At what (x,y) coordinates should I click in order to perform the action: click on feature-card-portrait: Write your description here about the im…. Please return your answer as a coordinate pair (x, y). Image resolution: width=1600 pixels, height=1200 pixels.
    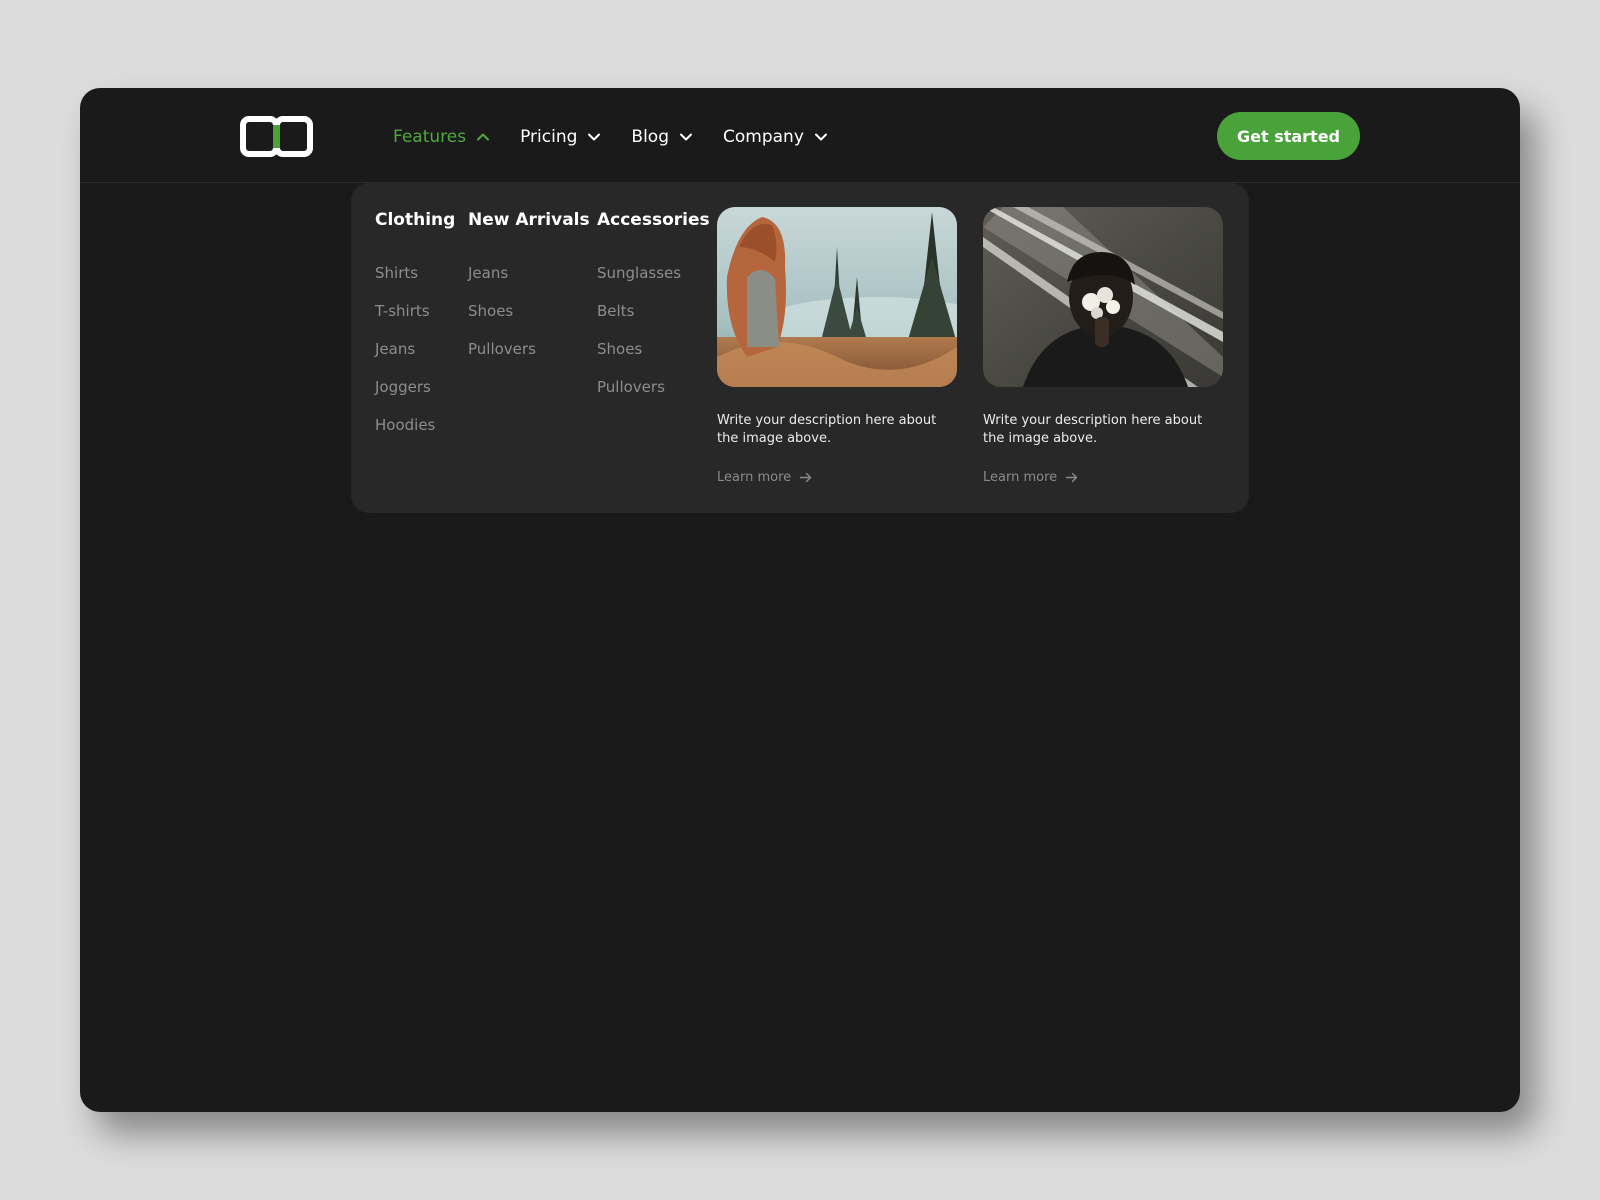
    Looking at the image, I should click on (1103, 346).